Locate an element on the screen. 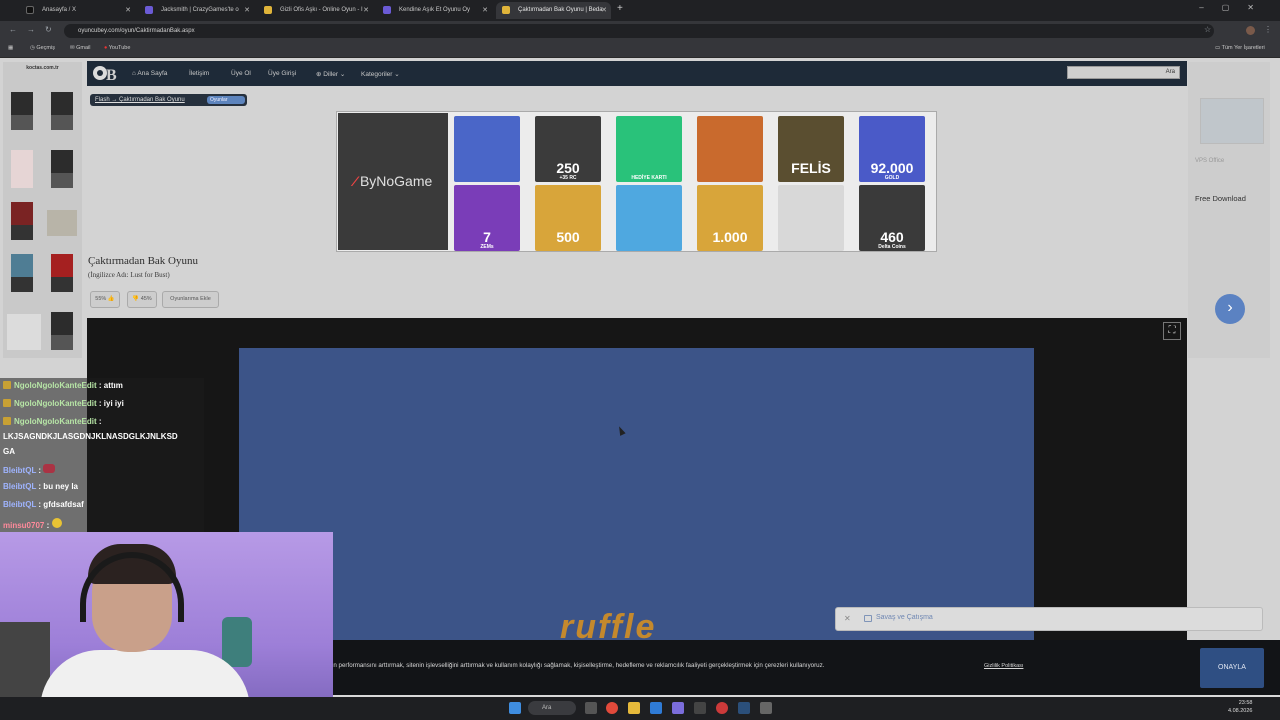  nav-label: Kategoriler is located at coordinates (377, 74).